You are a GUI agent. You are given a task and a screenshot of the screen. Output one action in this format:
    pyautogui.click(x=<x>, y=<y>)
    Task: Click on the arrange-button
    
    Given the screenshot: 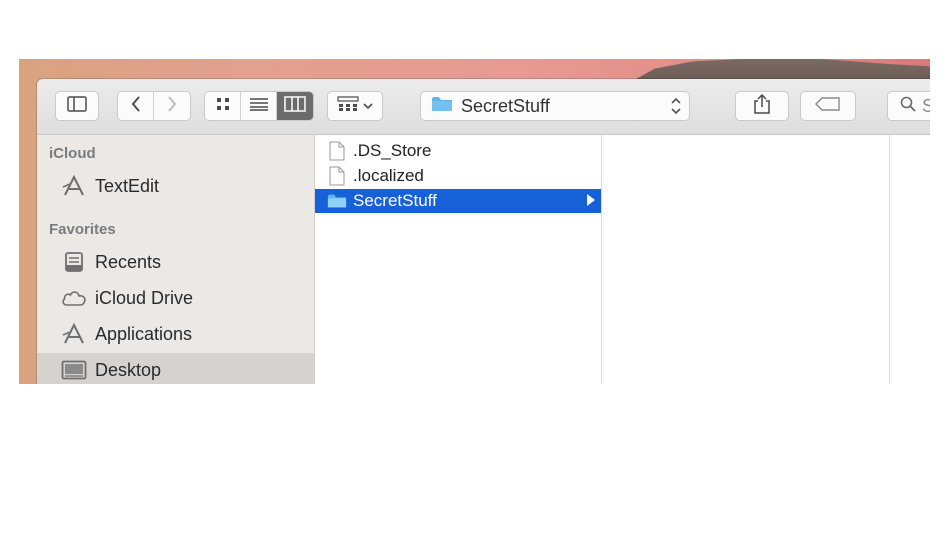 What is the action you would take?
    pyautogui.click(x=355, y=106)
    